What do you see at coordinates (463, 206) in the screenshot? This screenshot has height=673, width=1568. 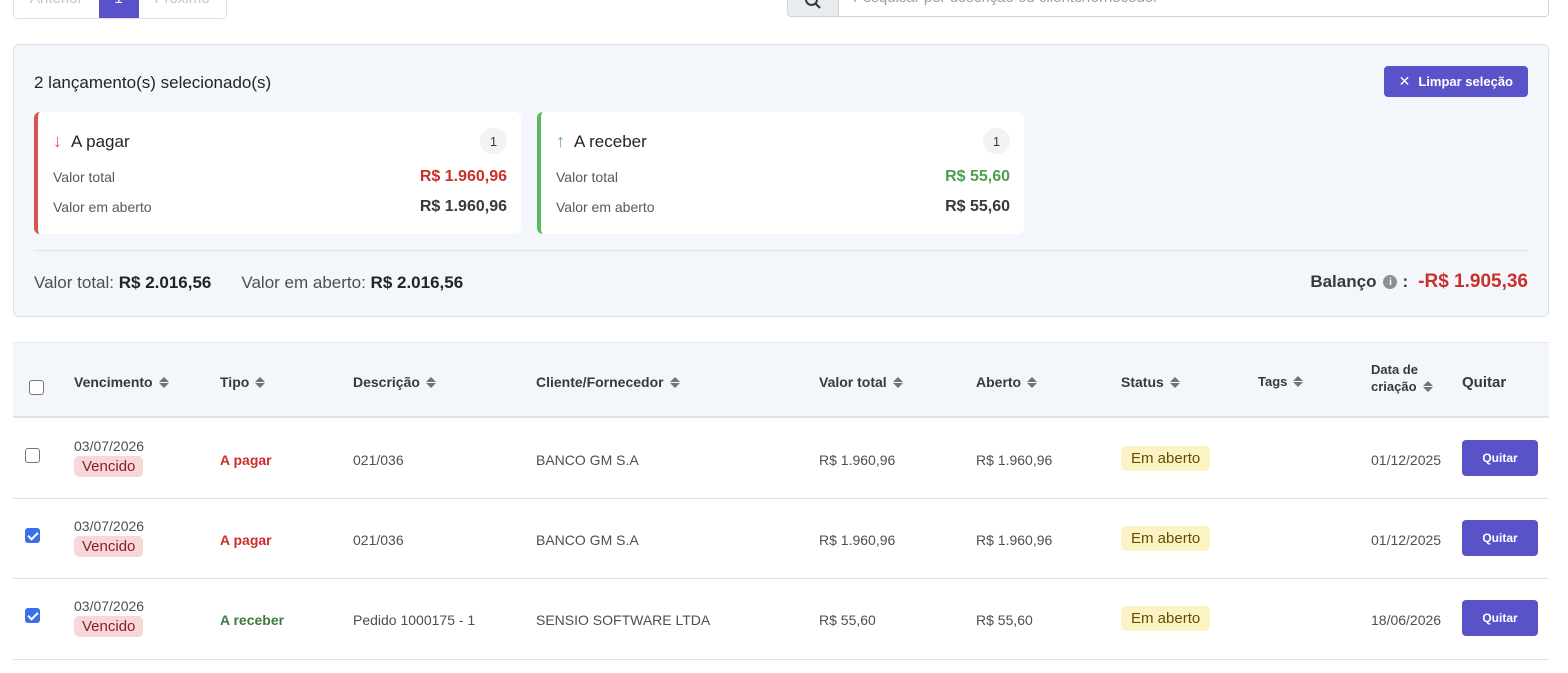 I see `payable-open-value: R$ 1.960,96` at bounding box center [463, 206].